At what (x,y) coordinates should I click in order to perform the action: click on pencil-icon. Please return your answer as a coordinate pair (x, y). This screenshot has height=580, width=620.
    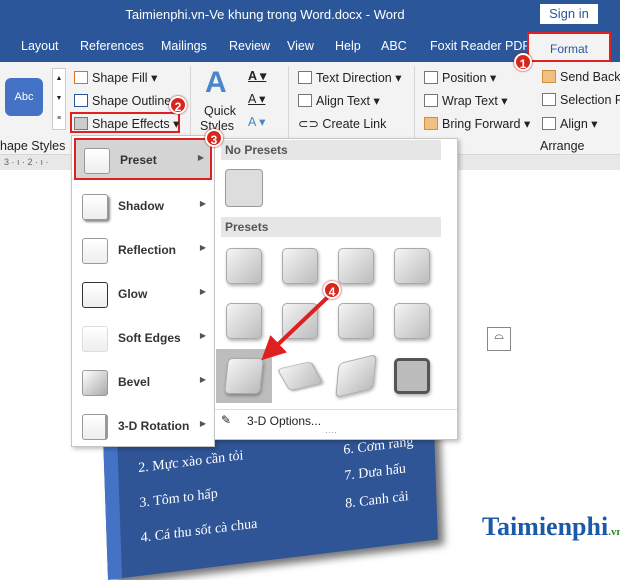
    Looking at the image, I should click on (81, 100).